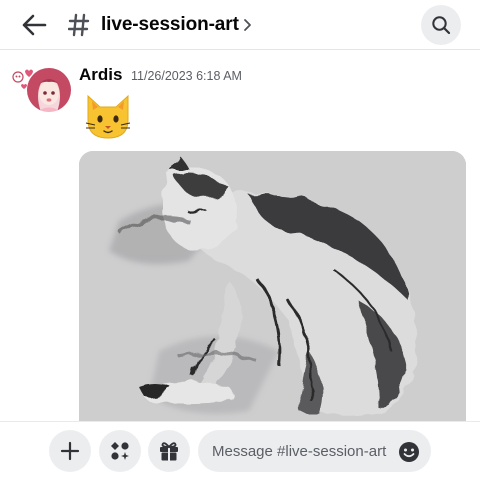 The image size is (480, 480). I want to click on gift-icon, so click(169, 451).